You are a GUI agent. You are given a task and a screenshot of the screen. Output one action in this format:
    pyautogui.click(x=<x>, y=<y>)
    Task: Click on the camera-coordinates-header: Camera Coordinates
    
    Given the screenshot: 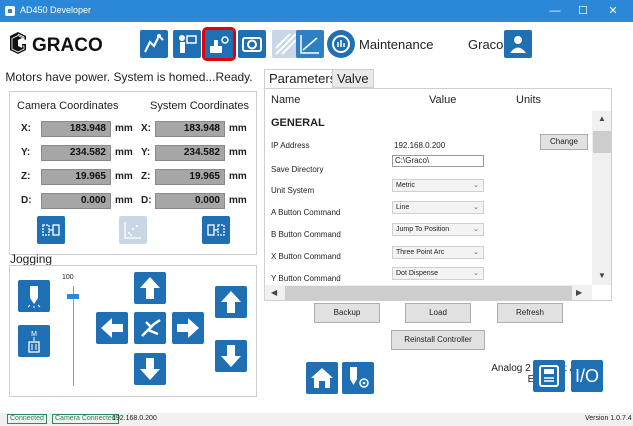 What is the action you would take?
    pyautogui.click(x=68, y=106)
    